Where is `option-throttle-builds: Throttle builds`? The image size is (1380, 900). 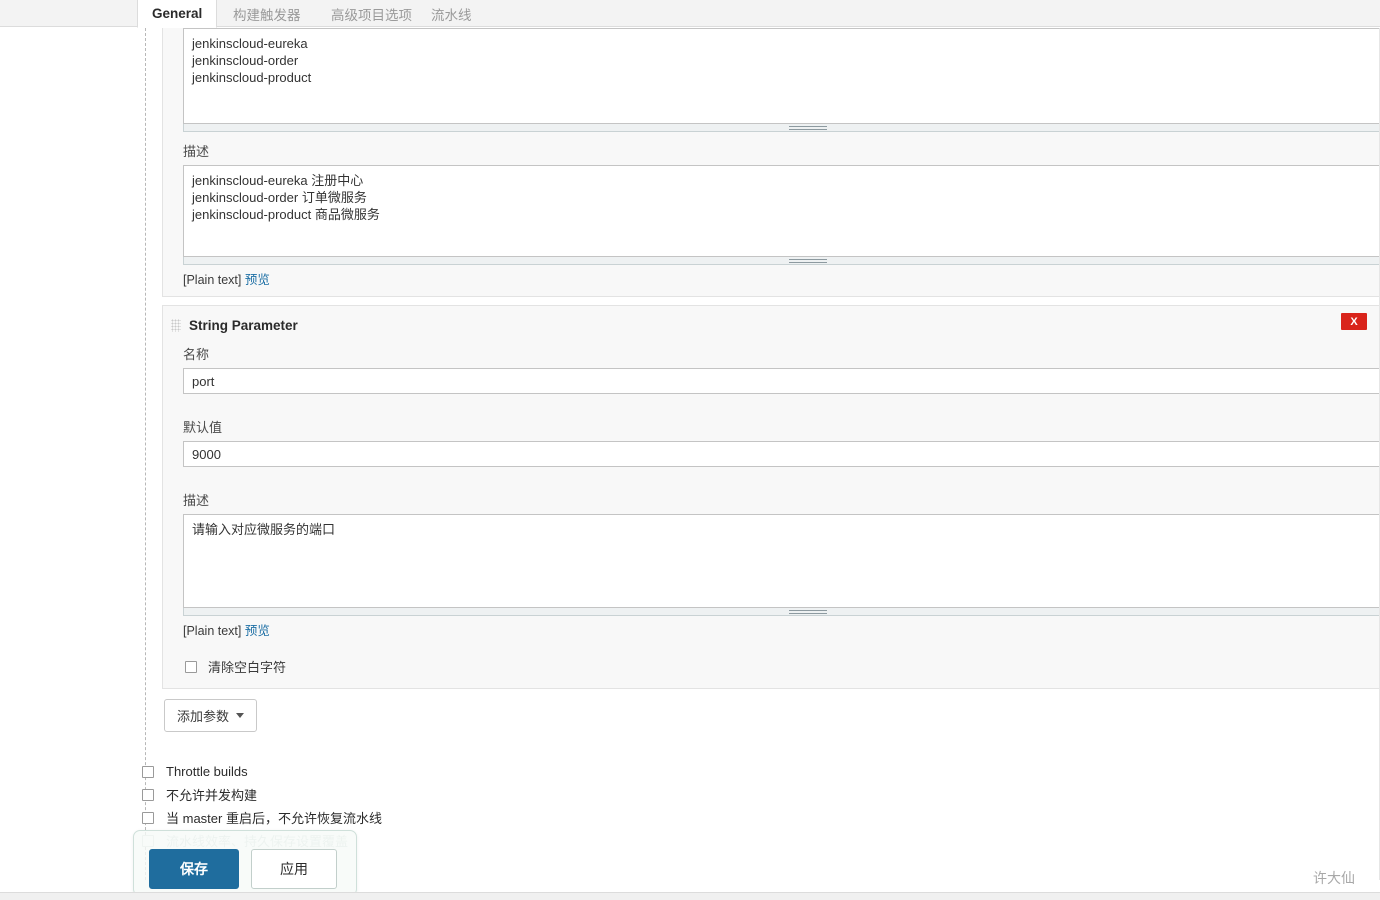
option-throttle-builds: Throttle builds is located at coordinates (442, 771).